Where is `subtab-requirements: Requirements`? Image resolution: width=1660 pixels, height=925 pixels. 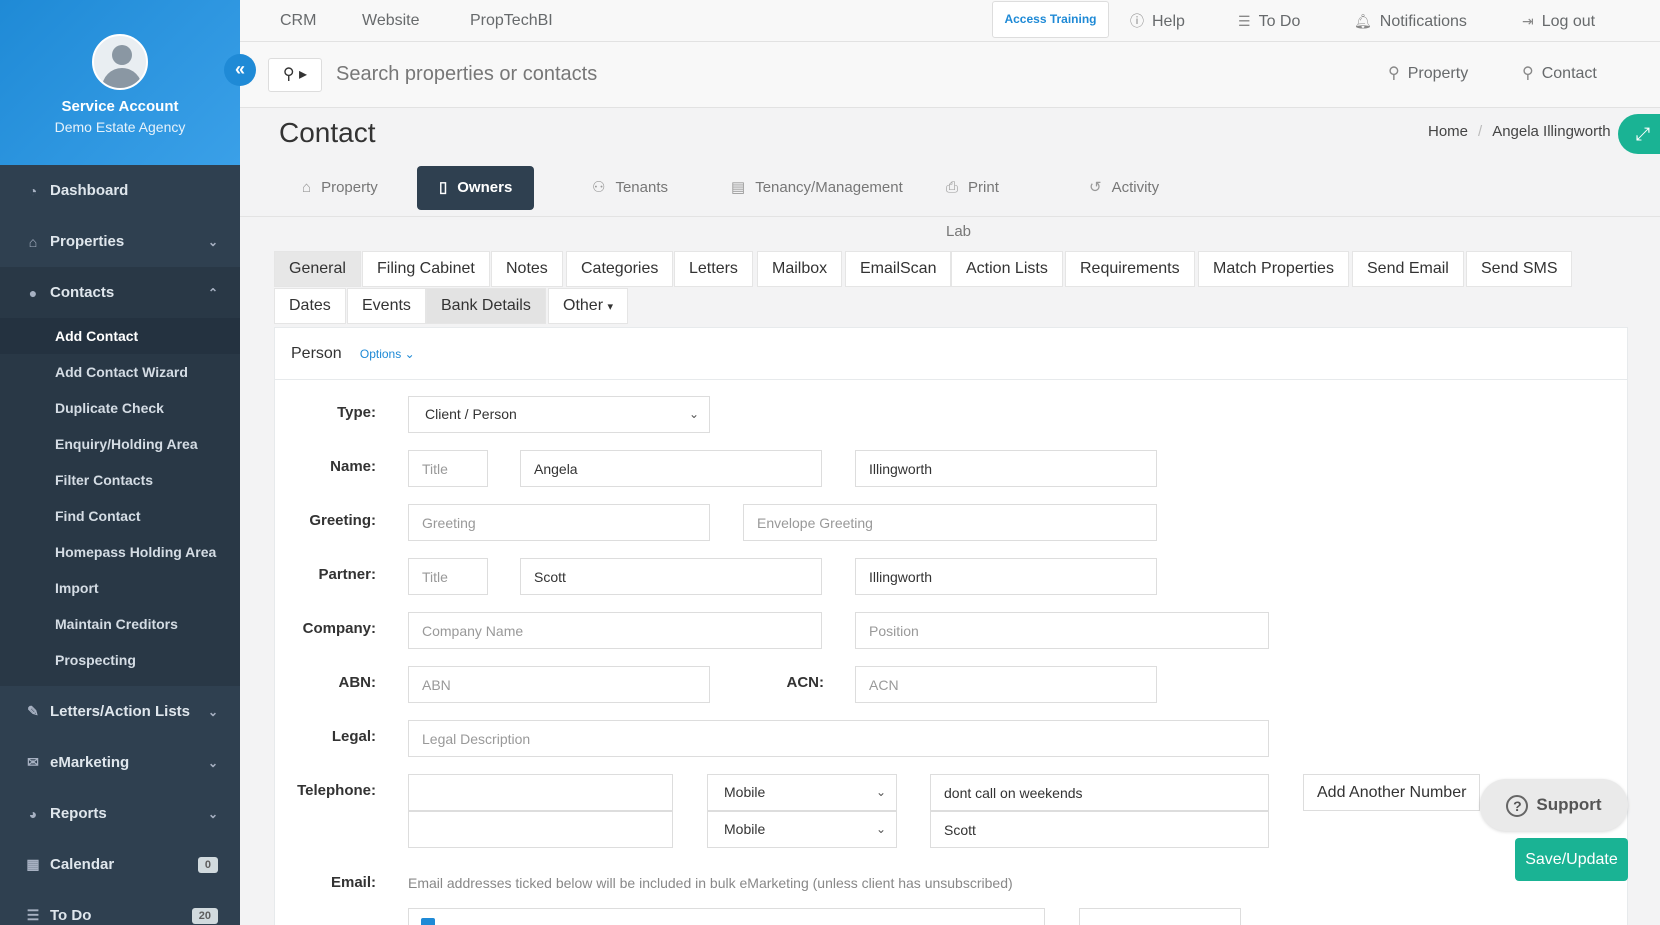 subtab-requirements: Requirements is located at coordinates (1130, 269).